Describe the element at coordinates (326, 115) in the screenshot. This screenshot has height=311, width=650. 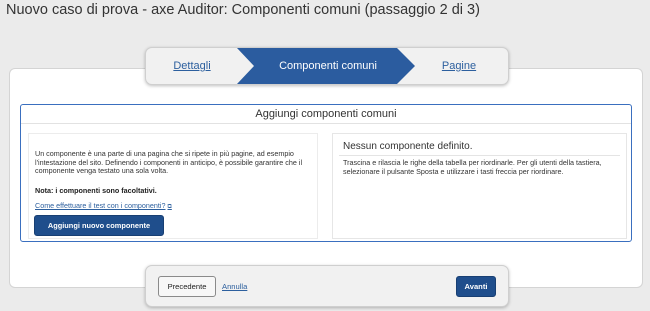
I see `panel-title: Aggiungi componenti comuni` at that location.